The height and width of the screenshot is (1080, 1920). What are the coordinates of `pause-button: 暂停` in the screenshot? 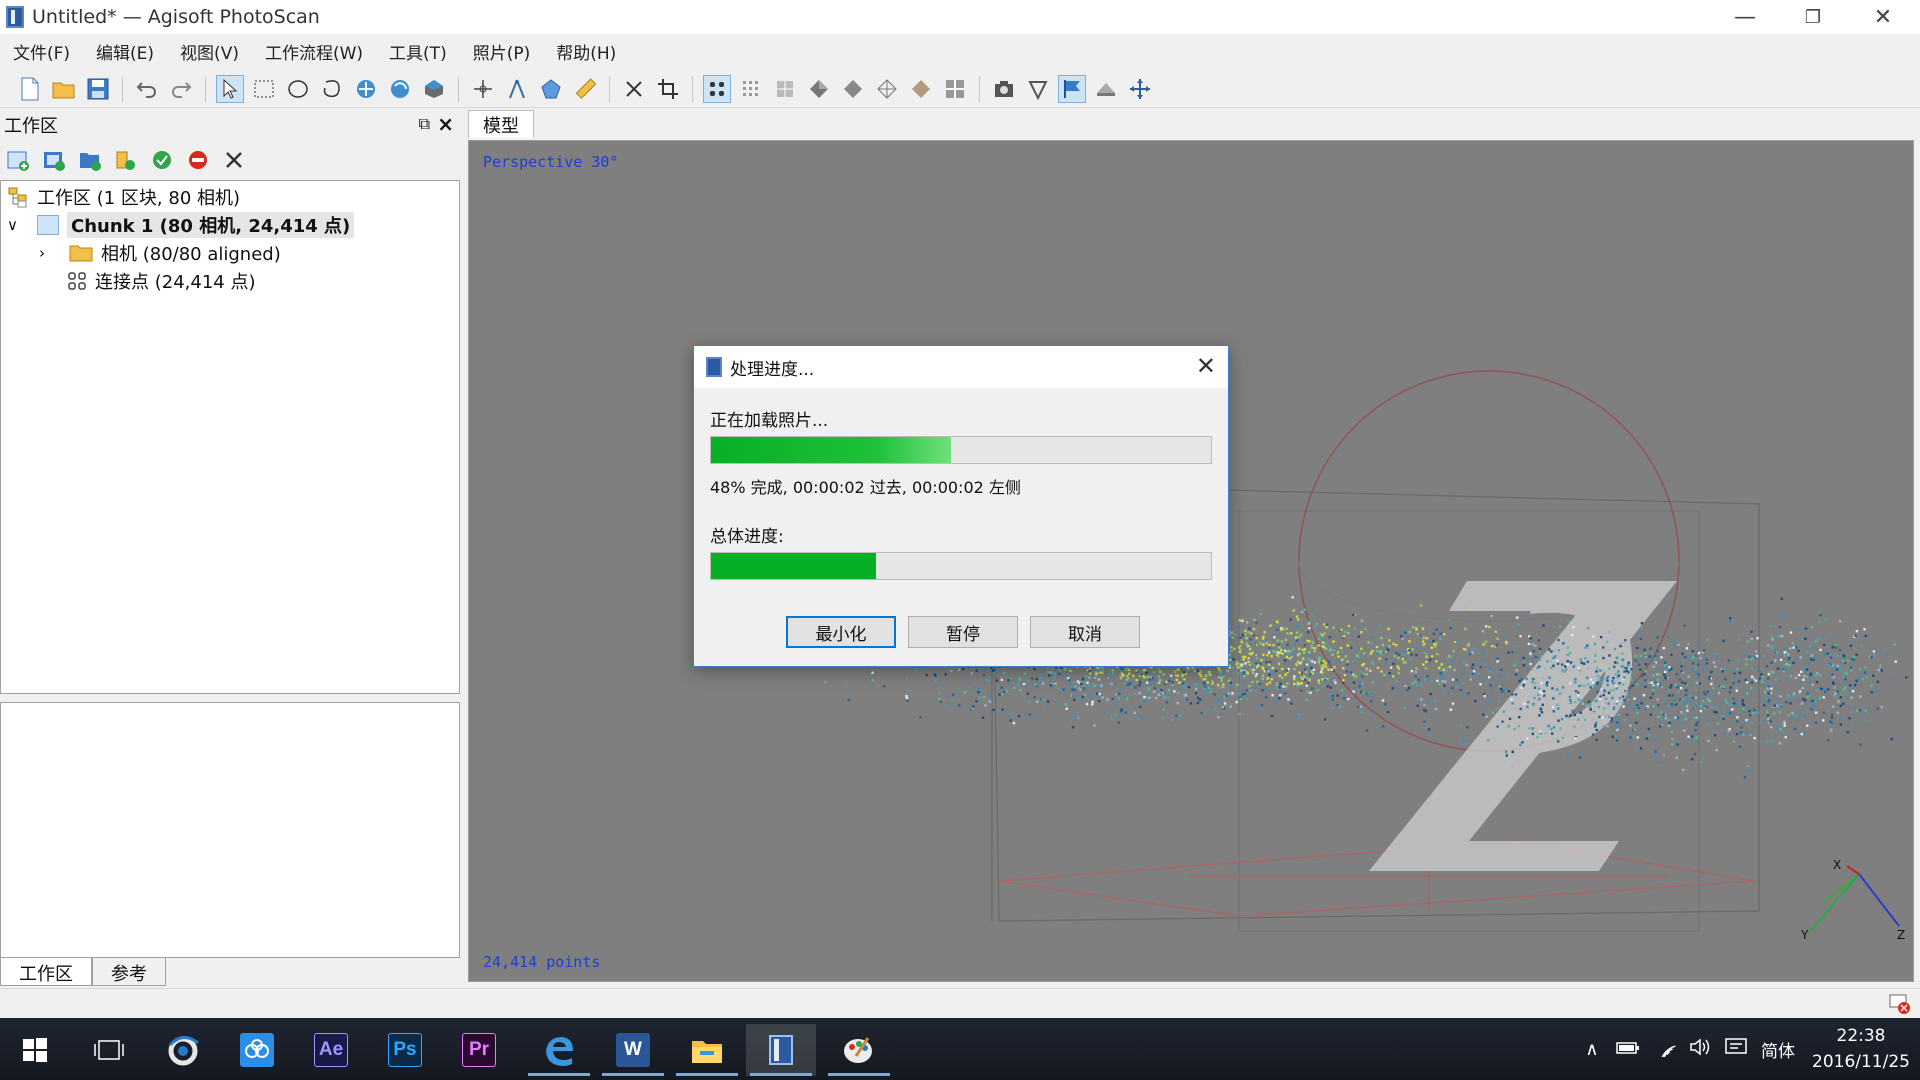 It's located at (963, 632).